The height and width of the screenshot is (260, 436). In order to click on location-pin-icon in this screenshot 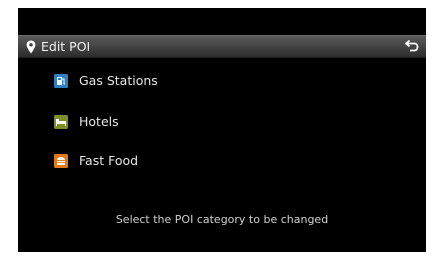, I will do `click(31, 47)`.